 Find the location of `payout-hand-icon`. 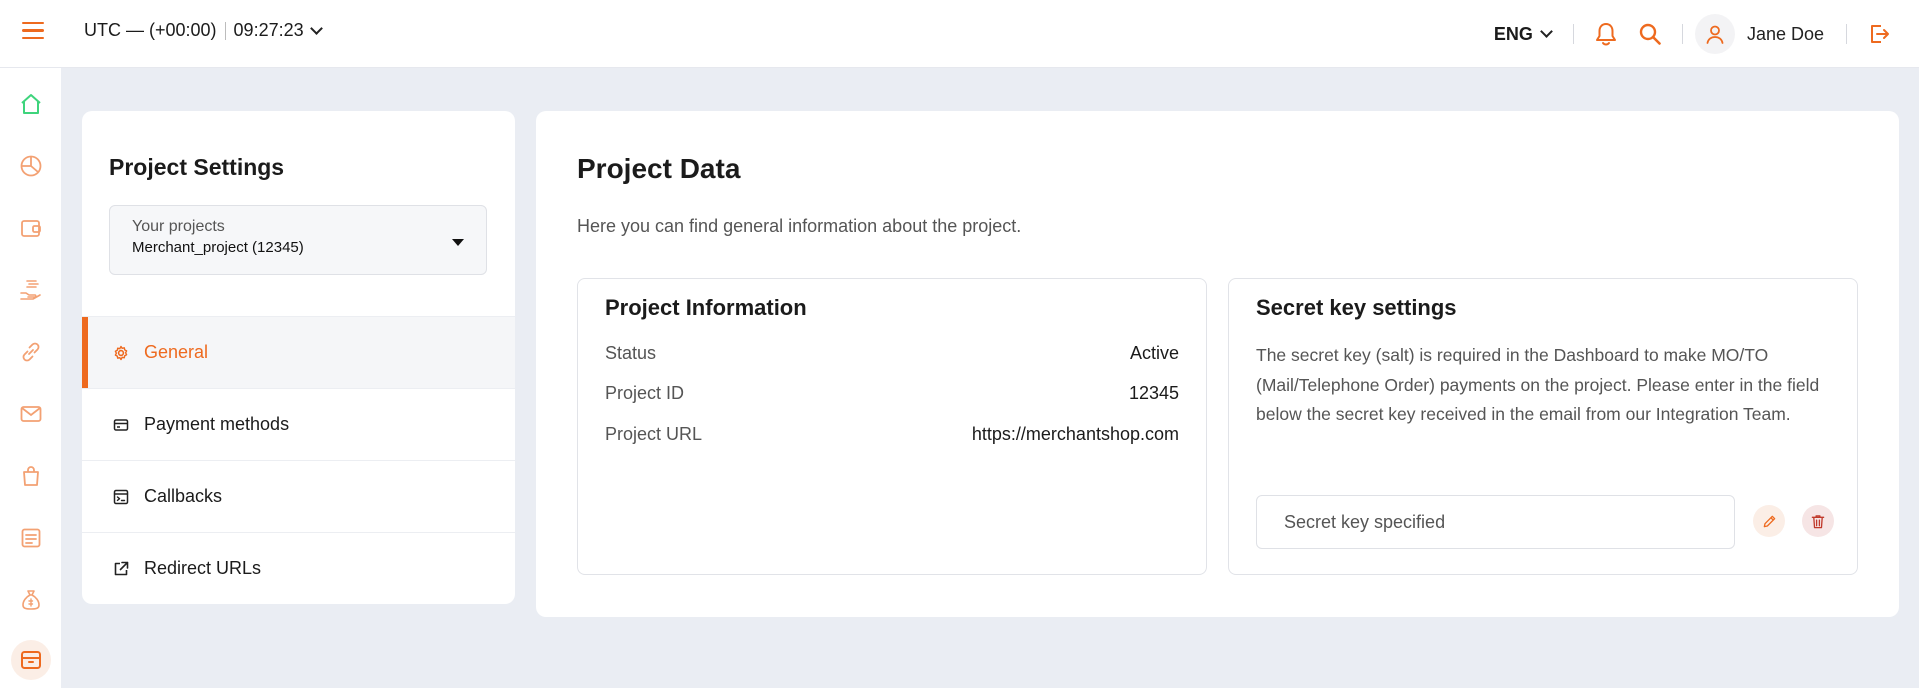

payout-hand-icon is located at coordinates (31, 290).